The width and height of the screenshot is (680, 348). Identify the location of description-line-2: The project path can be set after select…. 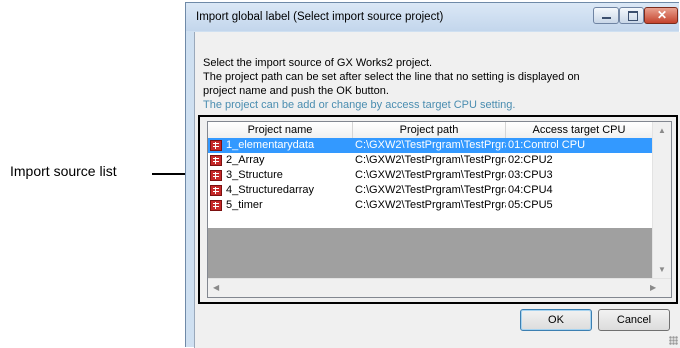
(391, 77).